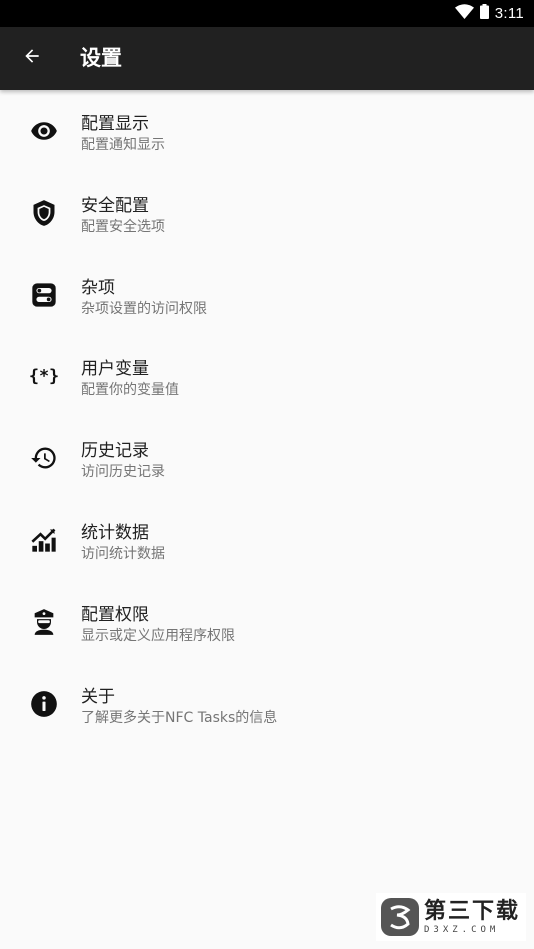  I want to click on back-button, so click(32, 58).